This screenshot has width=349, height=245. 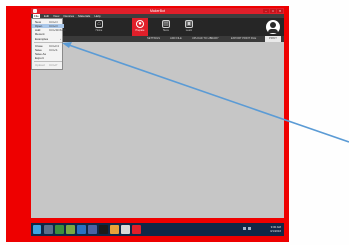 What do you see at coordinates (140, 30) in the screenshot?
I see `tool-prepare-label: Prepare` at bounding box center [140, 30].